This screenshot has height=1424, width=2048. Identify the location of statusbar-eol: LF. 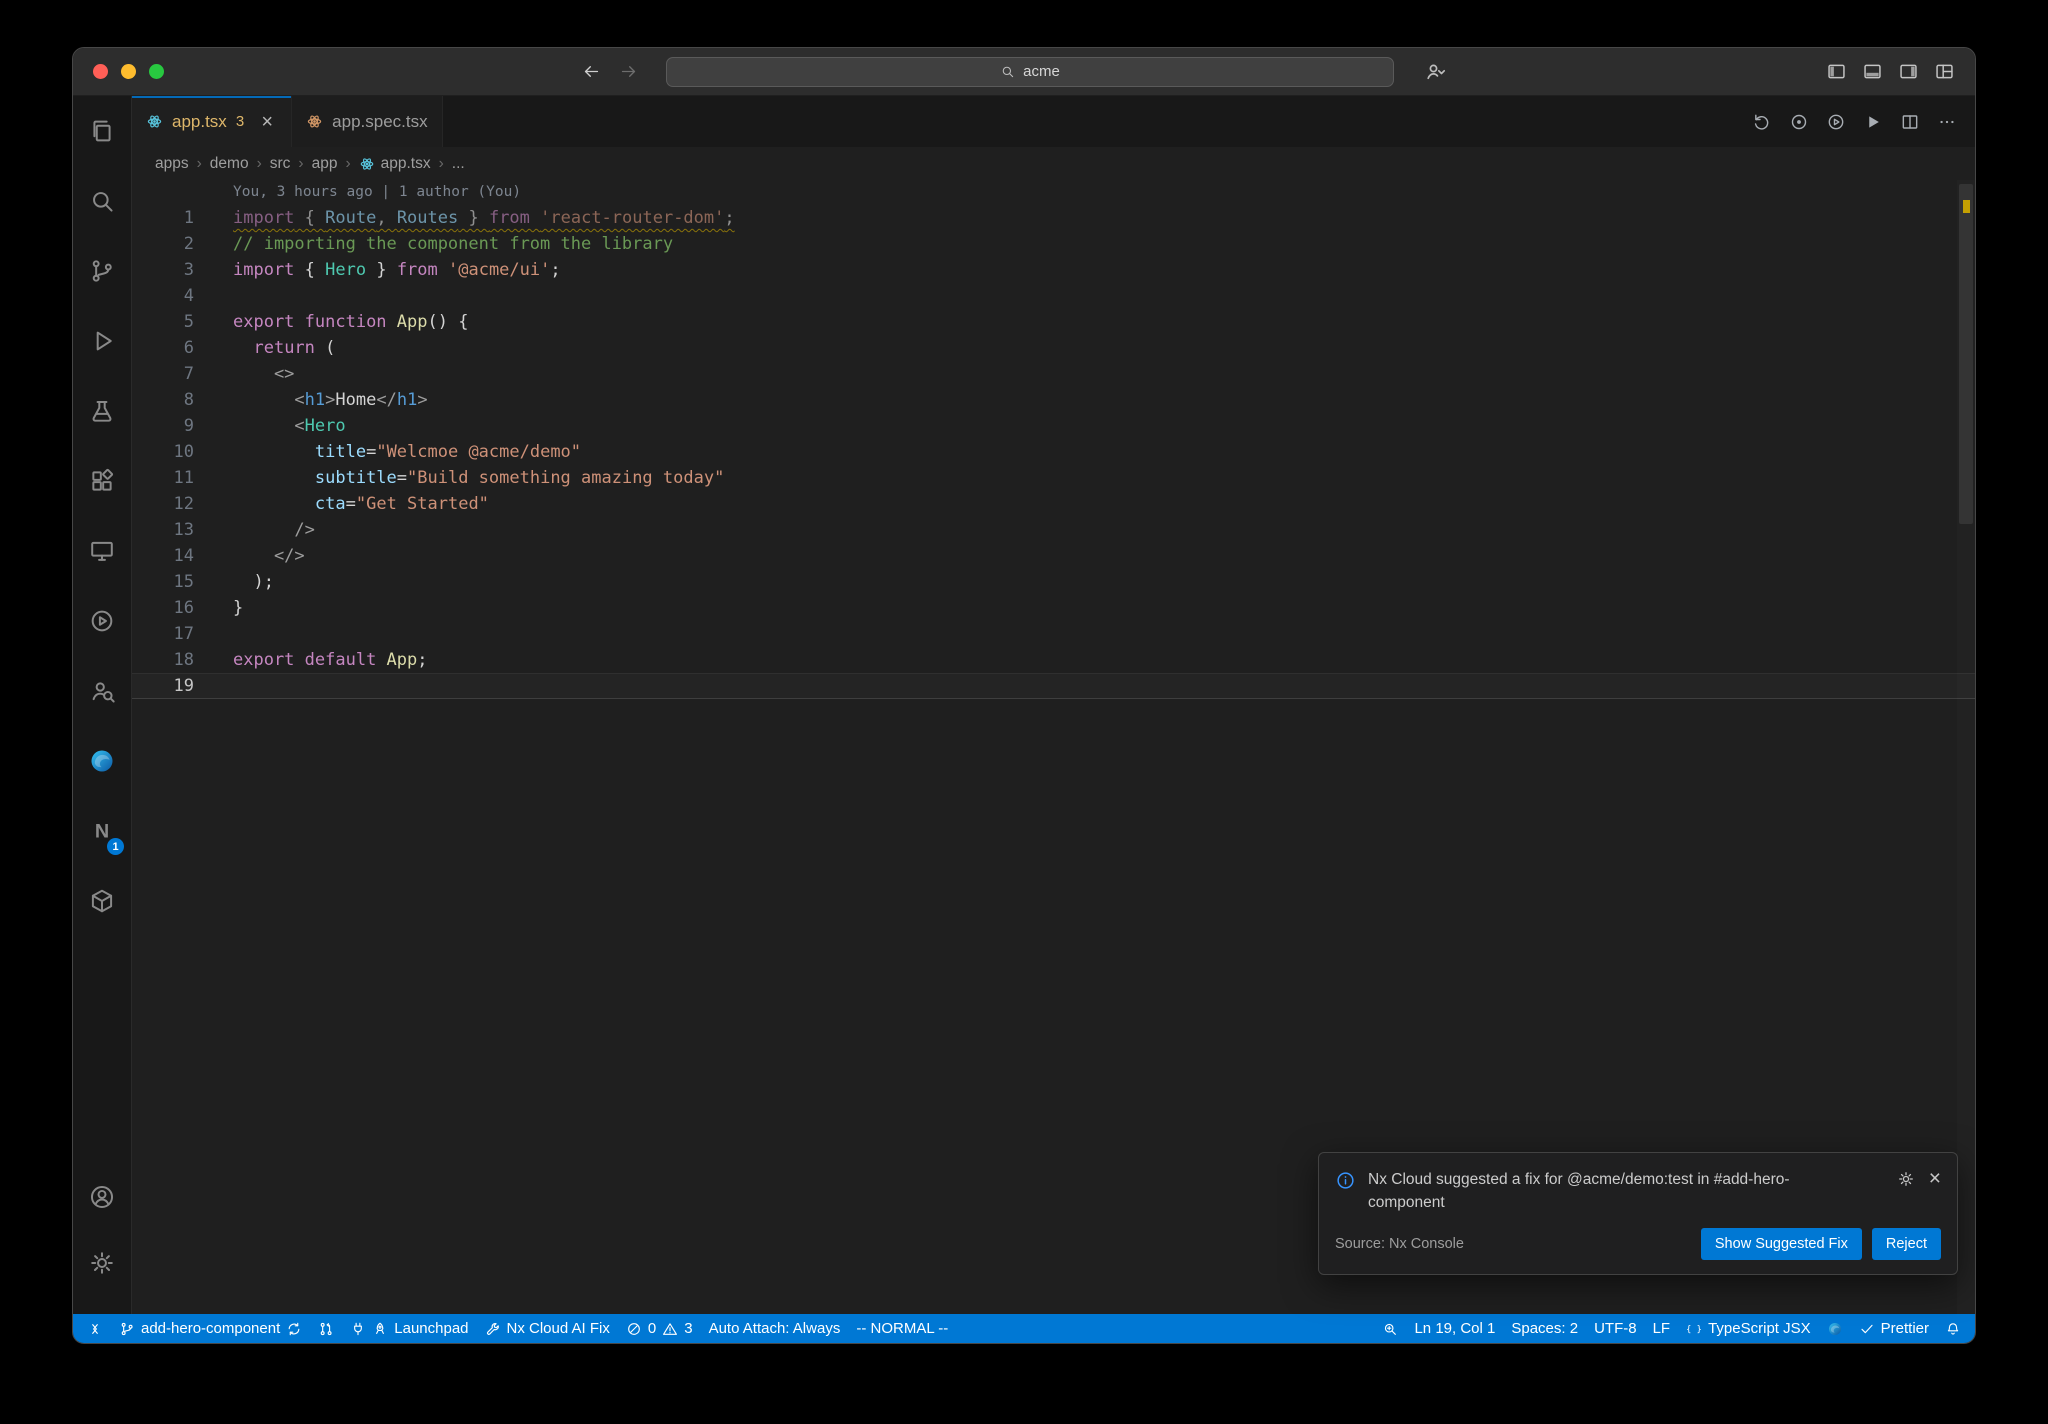
(1662, 1328).